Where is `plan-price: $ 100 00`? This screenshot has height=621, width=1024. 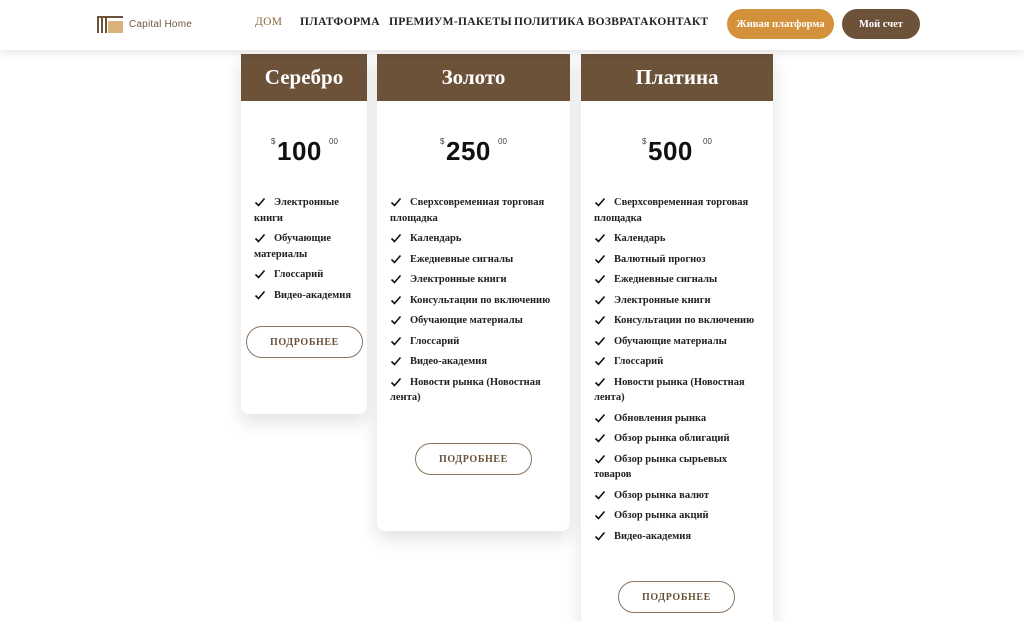
plan-price: $ 100 00 is located at coordinates (304, 151).